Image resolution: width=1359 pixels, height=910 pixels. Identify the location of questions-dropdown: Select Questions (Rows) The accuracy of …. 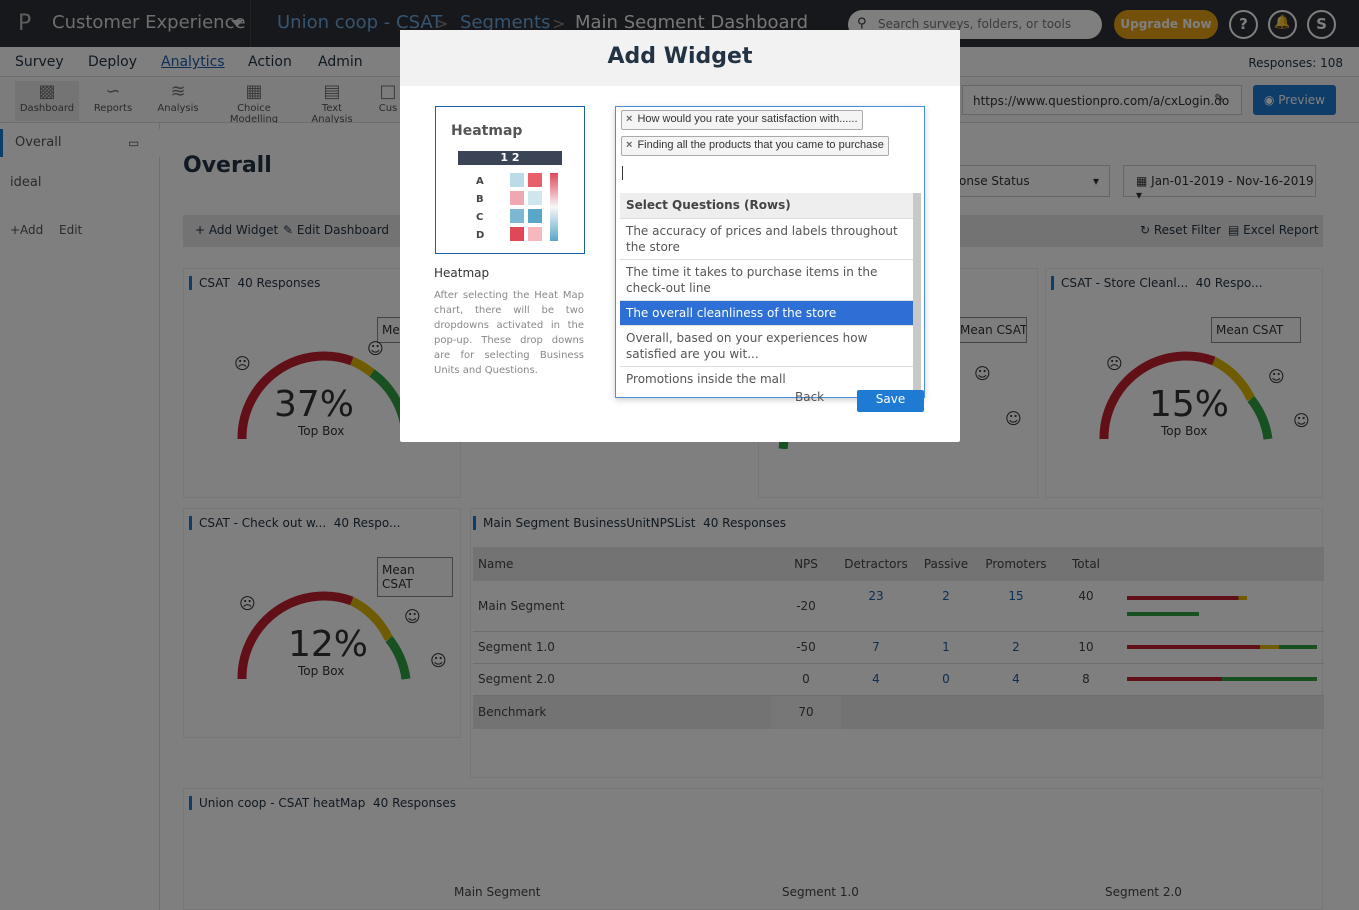
(766, 294).